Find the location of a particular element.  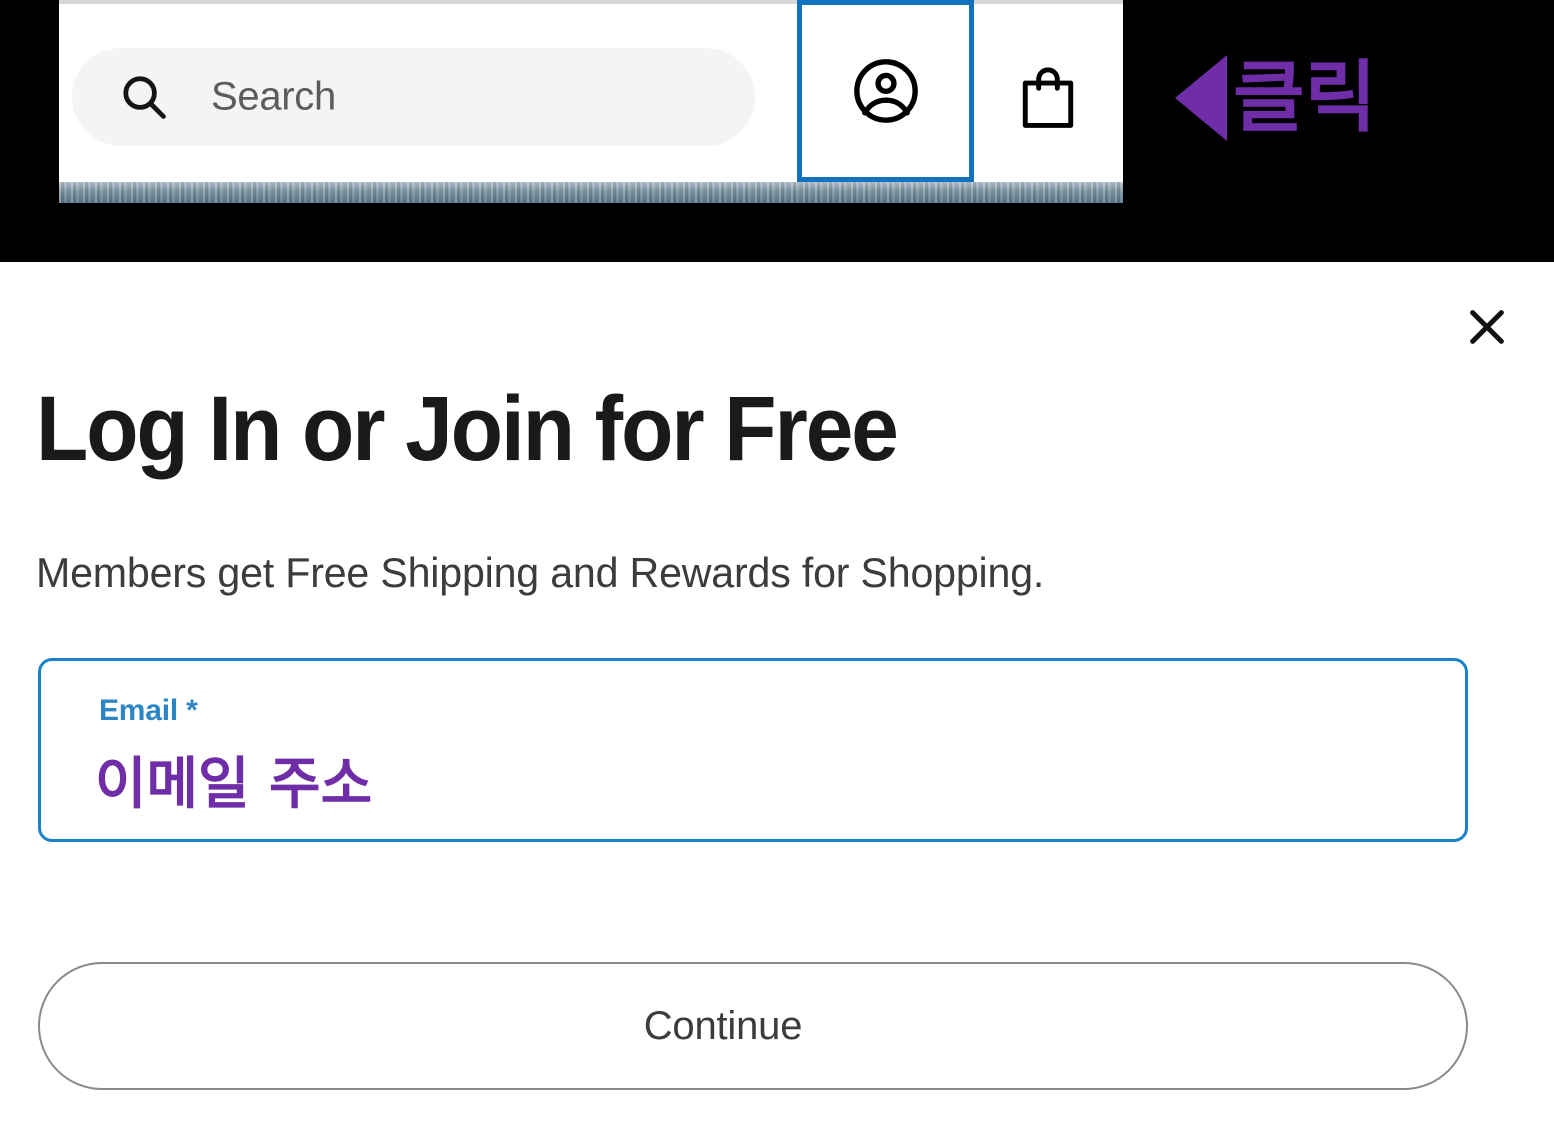

continue-button: Continue is located at coordinates (753, 1026).